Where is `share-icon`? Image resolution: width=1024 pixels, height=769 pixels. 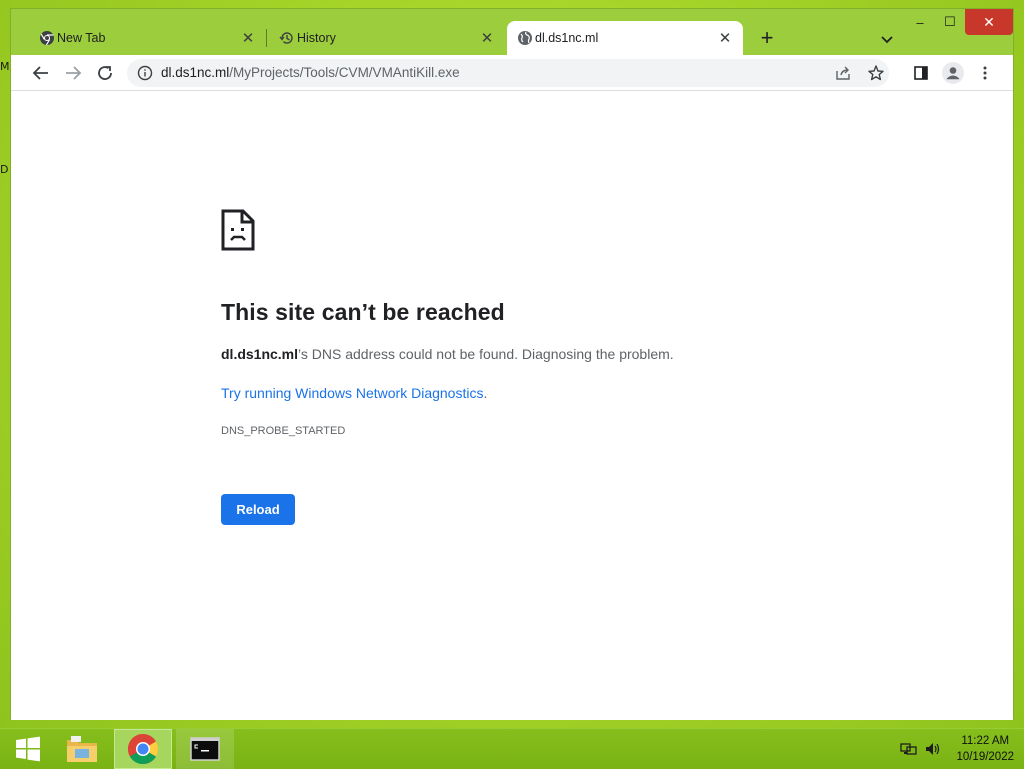 share-icon is located at coordinates (843, 73).